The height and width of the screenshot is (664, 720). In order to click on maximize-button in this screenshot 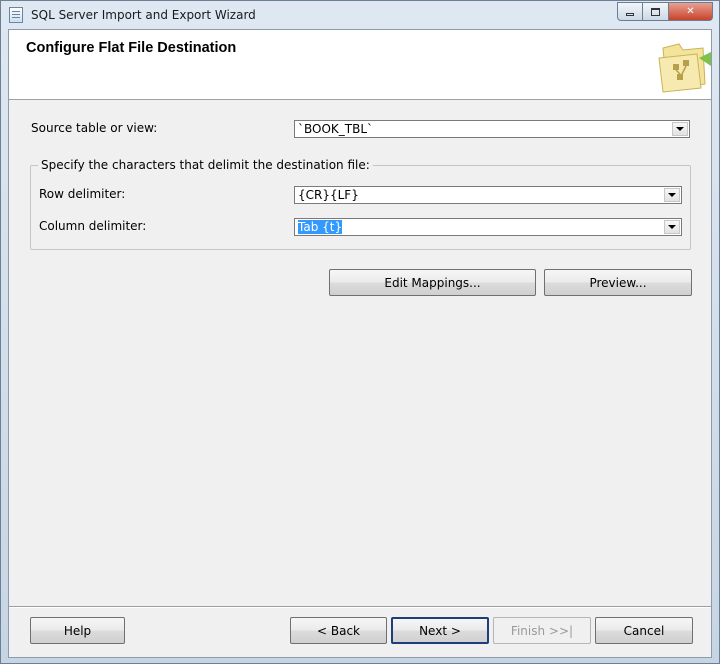, I will do `click(656, 11)`.